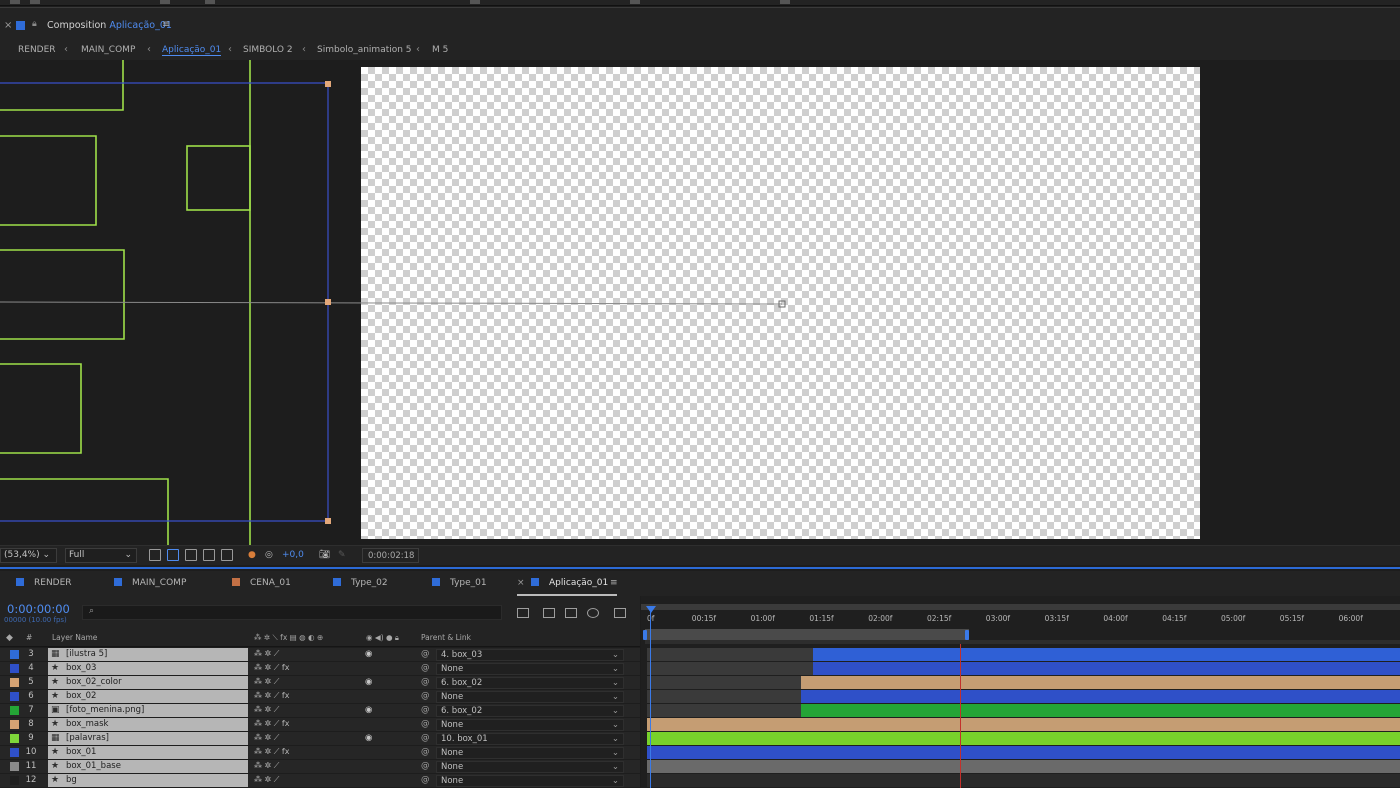 Image resolution: width=1400 pixels, height=788 pixels. What do you see at coordinates (593, 613) in the screenshot?
I see `motion-blur-icon` at bounding box center [593, 613].